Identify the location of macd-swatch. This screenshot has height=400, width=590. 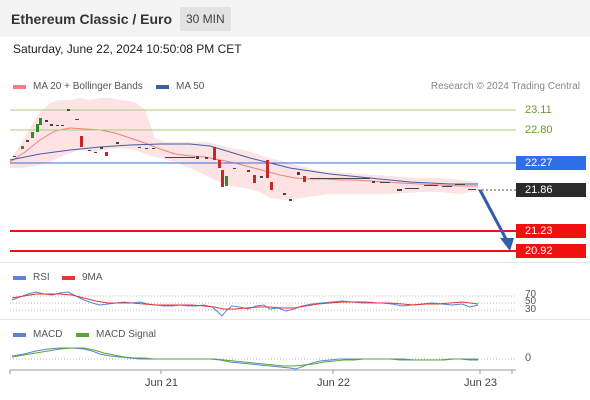
(19, 334).